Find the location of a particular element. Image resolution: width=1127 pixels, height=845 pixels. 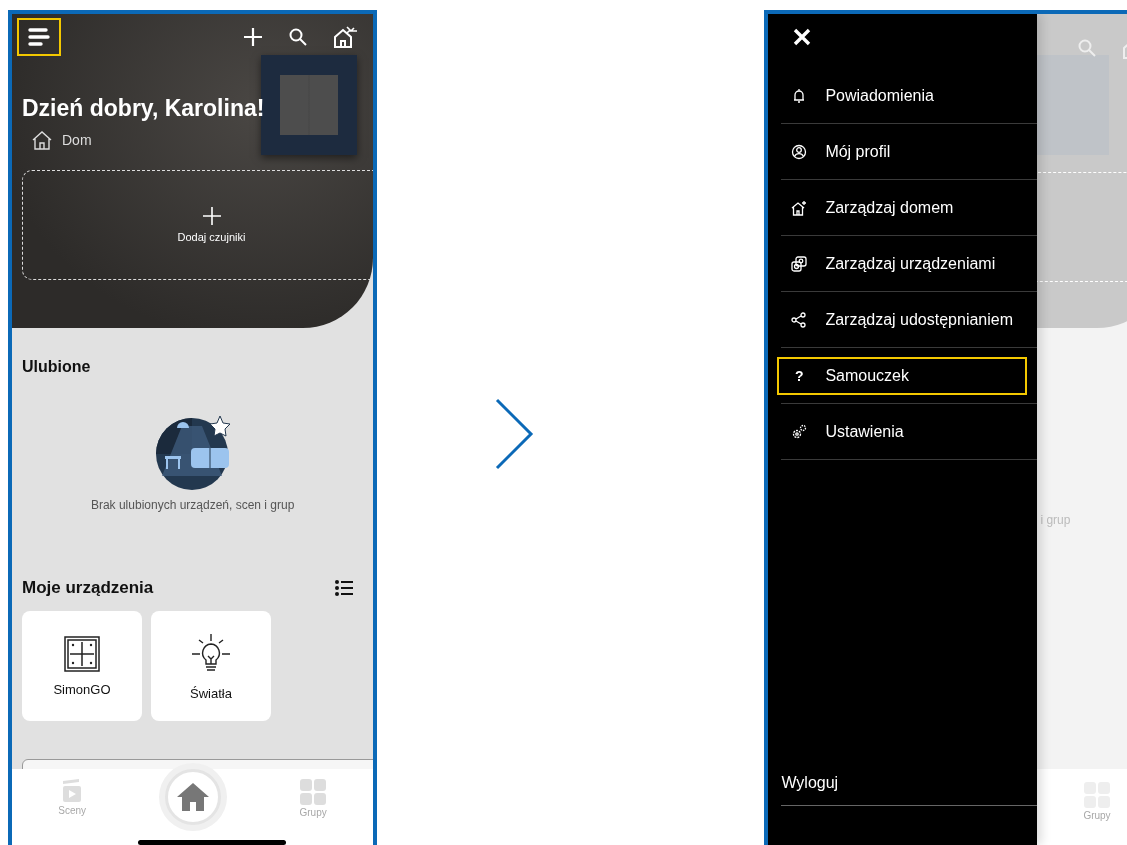

grid-icon is located at coordinates (313, 792).